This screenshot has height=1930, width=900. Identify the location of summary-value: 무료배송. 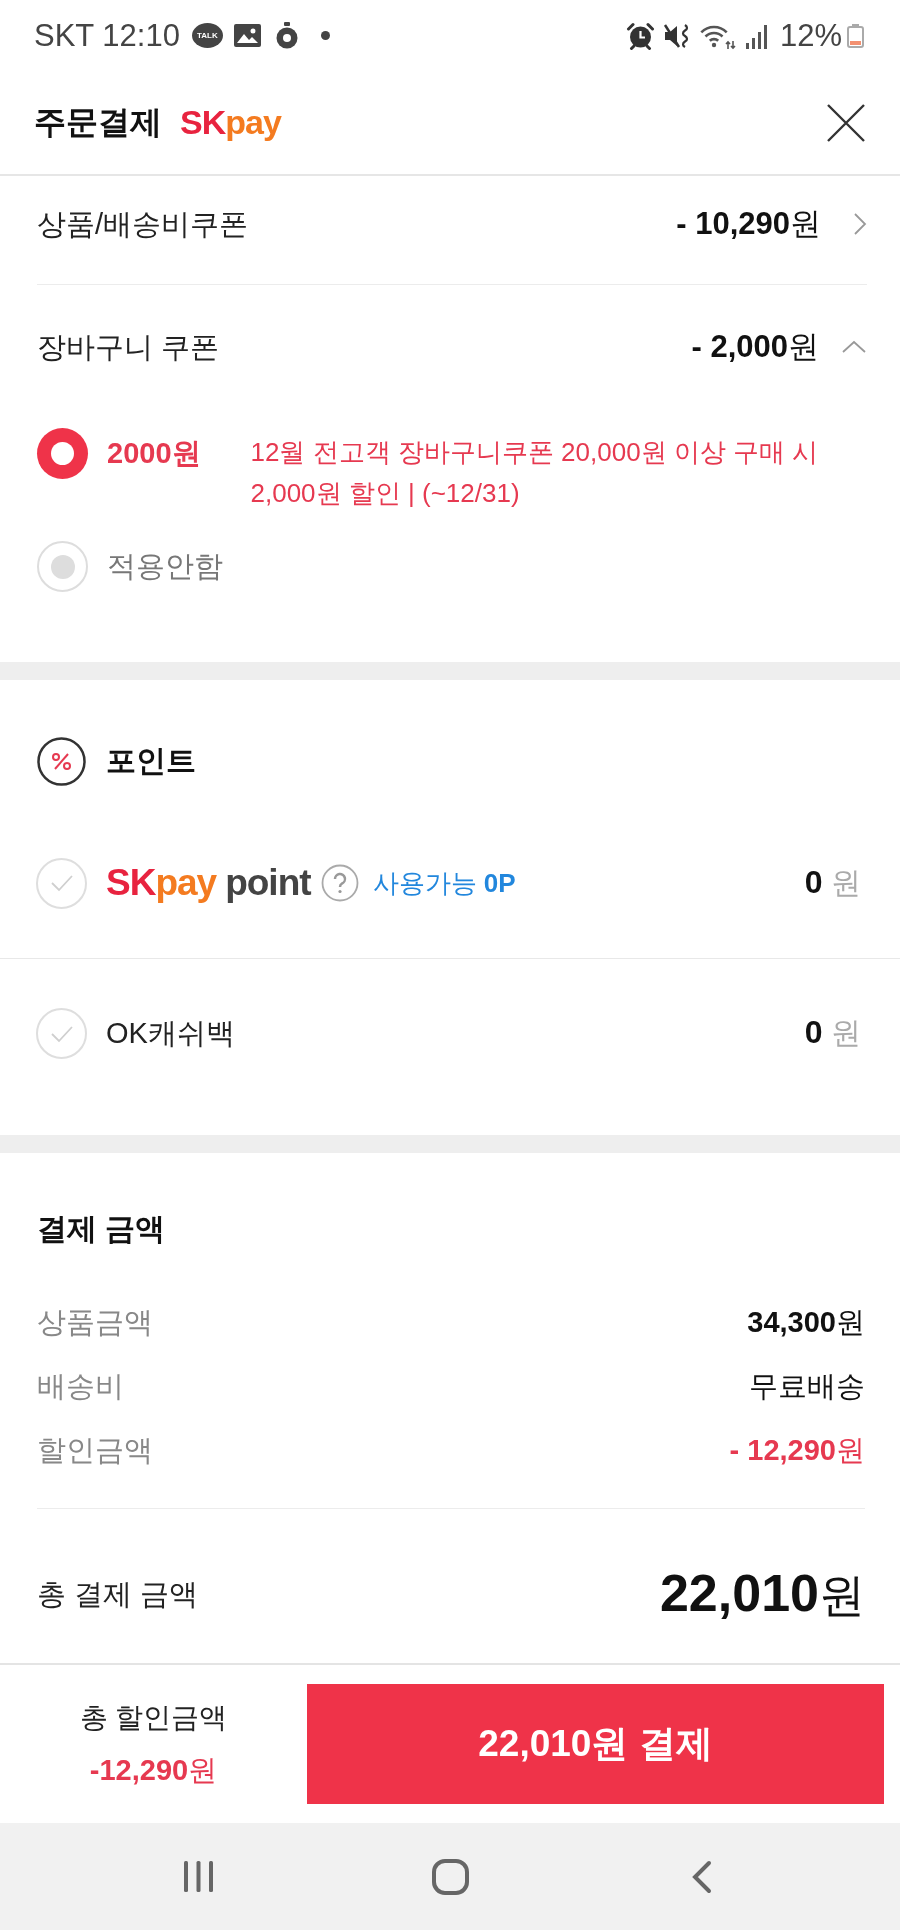
(807, 1386).